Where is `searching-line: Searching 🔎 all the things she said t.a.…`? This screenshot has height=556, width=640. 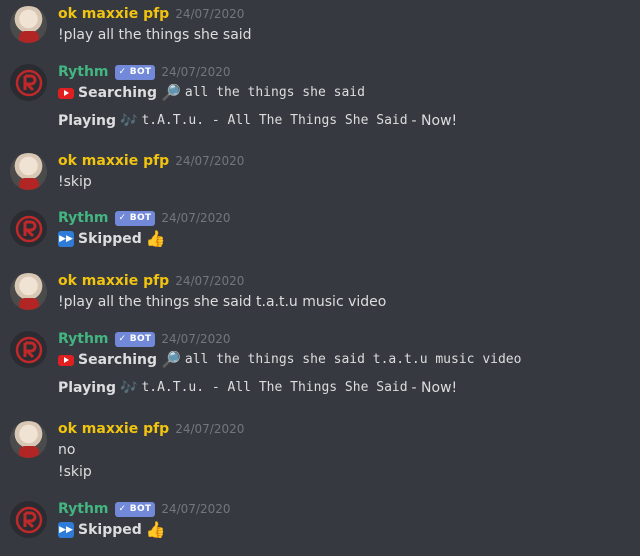
searching-line: Searching 🔎 all the things she said t.a.… is located at coordinates (345, 360).